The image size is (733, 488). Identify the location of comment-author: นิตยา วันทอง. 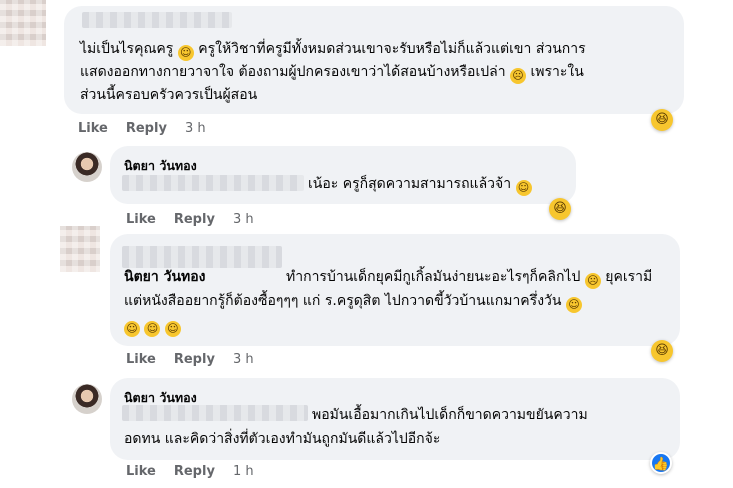
(160, 166).